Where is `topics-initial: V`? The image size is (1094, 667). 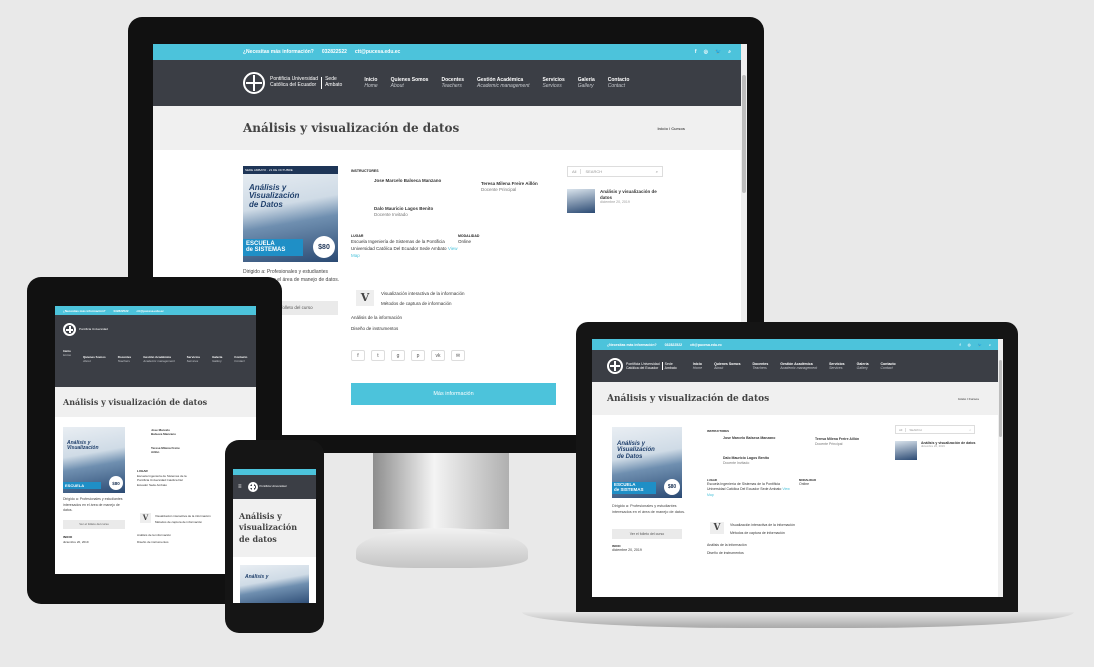 topics-initial: V is located at coordinates (365, 298).